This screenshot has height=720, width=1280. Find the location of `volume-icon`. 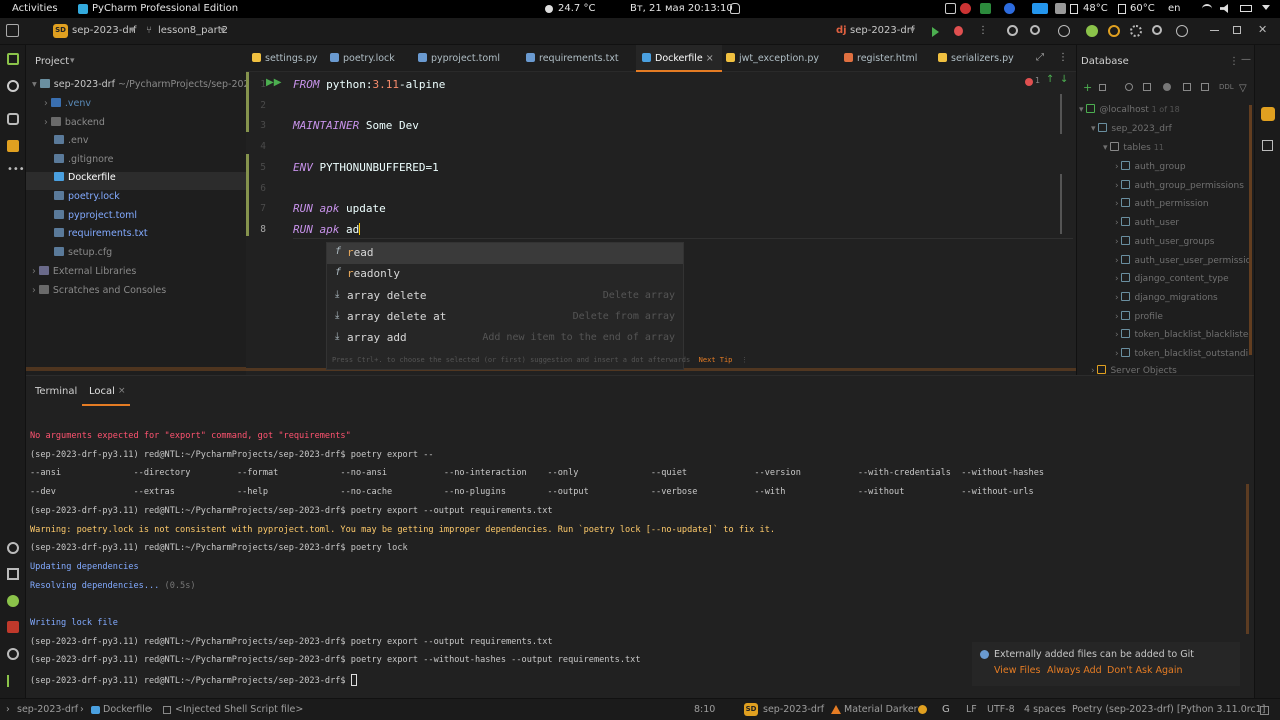

volume-icon is located at coordinates (1224, 8).